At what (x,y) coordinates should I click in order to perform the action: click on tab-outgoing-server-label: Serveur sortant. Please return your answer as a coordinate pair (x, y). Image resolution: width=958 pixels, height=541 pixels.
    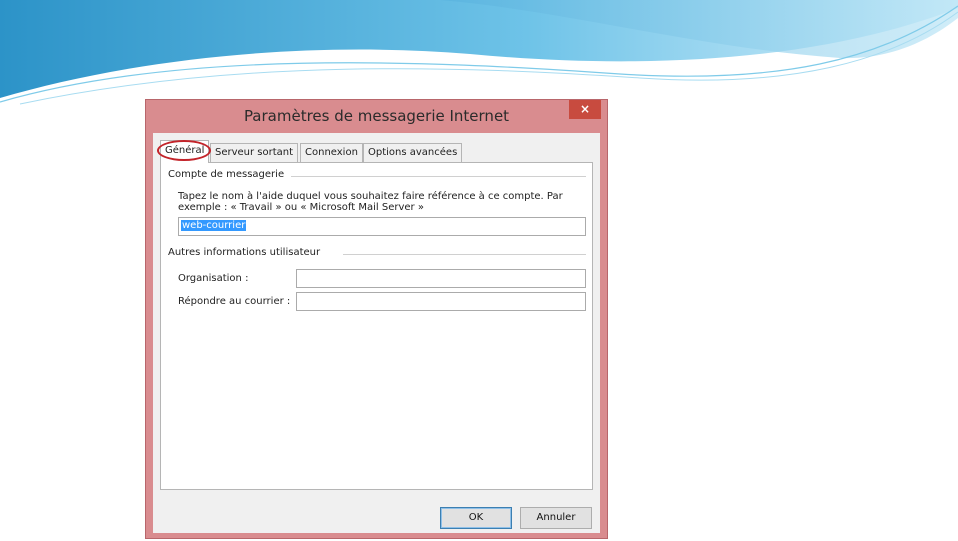
    Looking at the image, I should click on (254, 152).